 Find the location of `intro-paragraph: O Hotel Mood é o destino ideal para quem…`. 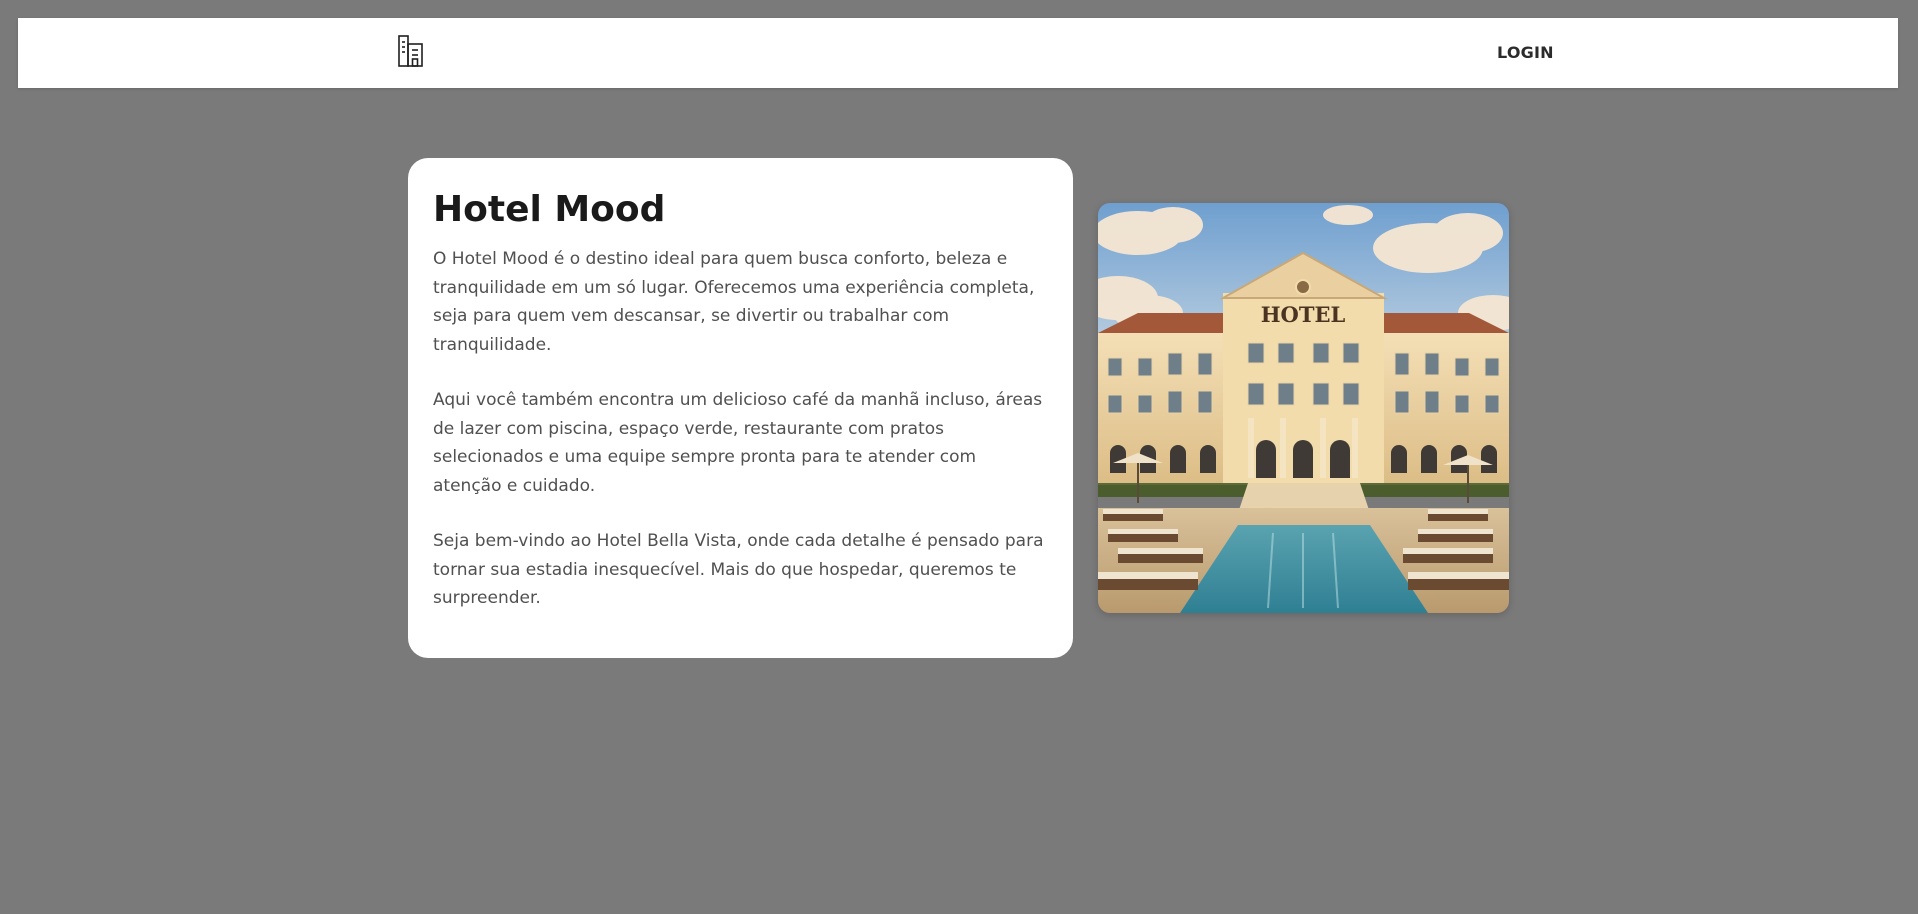

intro-paragraph: O Hotel Mood é o destino ideal para quem… is located at coordinates (734, 302).